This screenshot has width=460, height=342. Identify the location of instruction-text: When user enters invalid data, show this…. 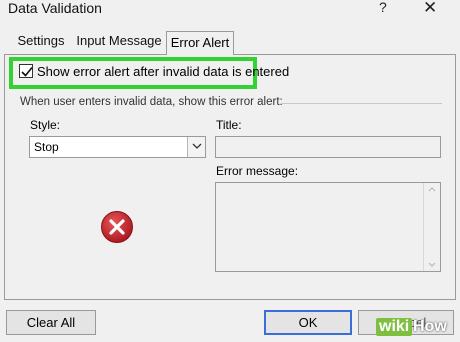
(151, 102).